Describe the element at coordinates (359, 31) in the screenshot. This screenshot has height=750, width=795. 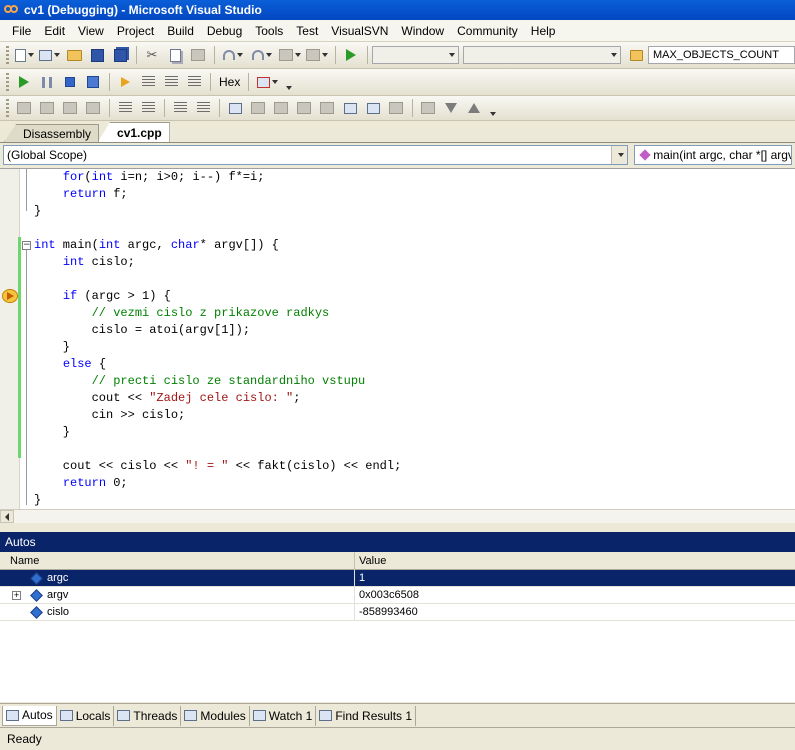
I see `menu-visualsvn: VisualSVN` at that location.